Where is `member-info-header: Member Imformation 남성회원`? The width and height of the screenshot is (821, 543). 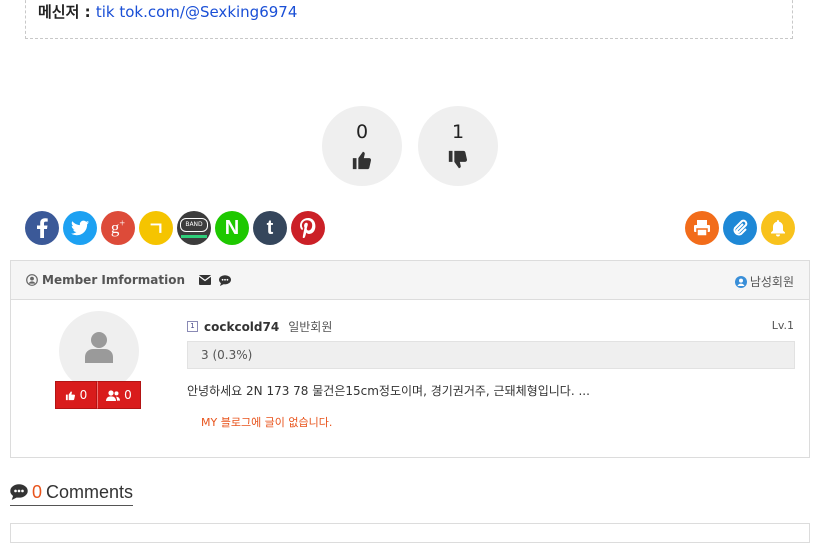 member-info-header: Member Imformation 남성회원 is located at coordinates (410, 280).